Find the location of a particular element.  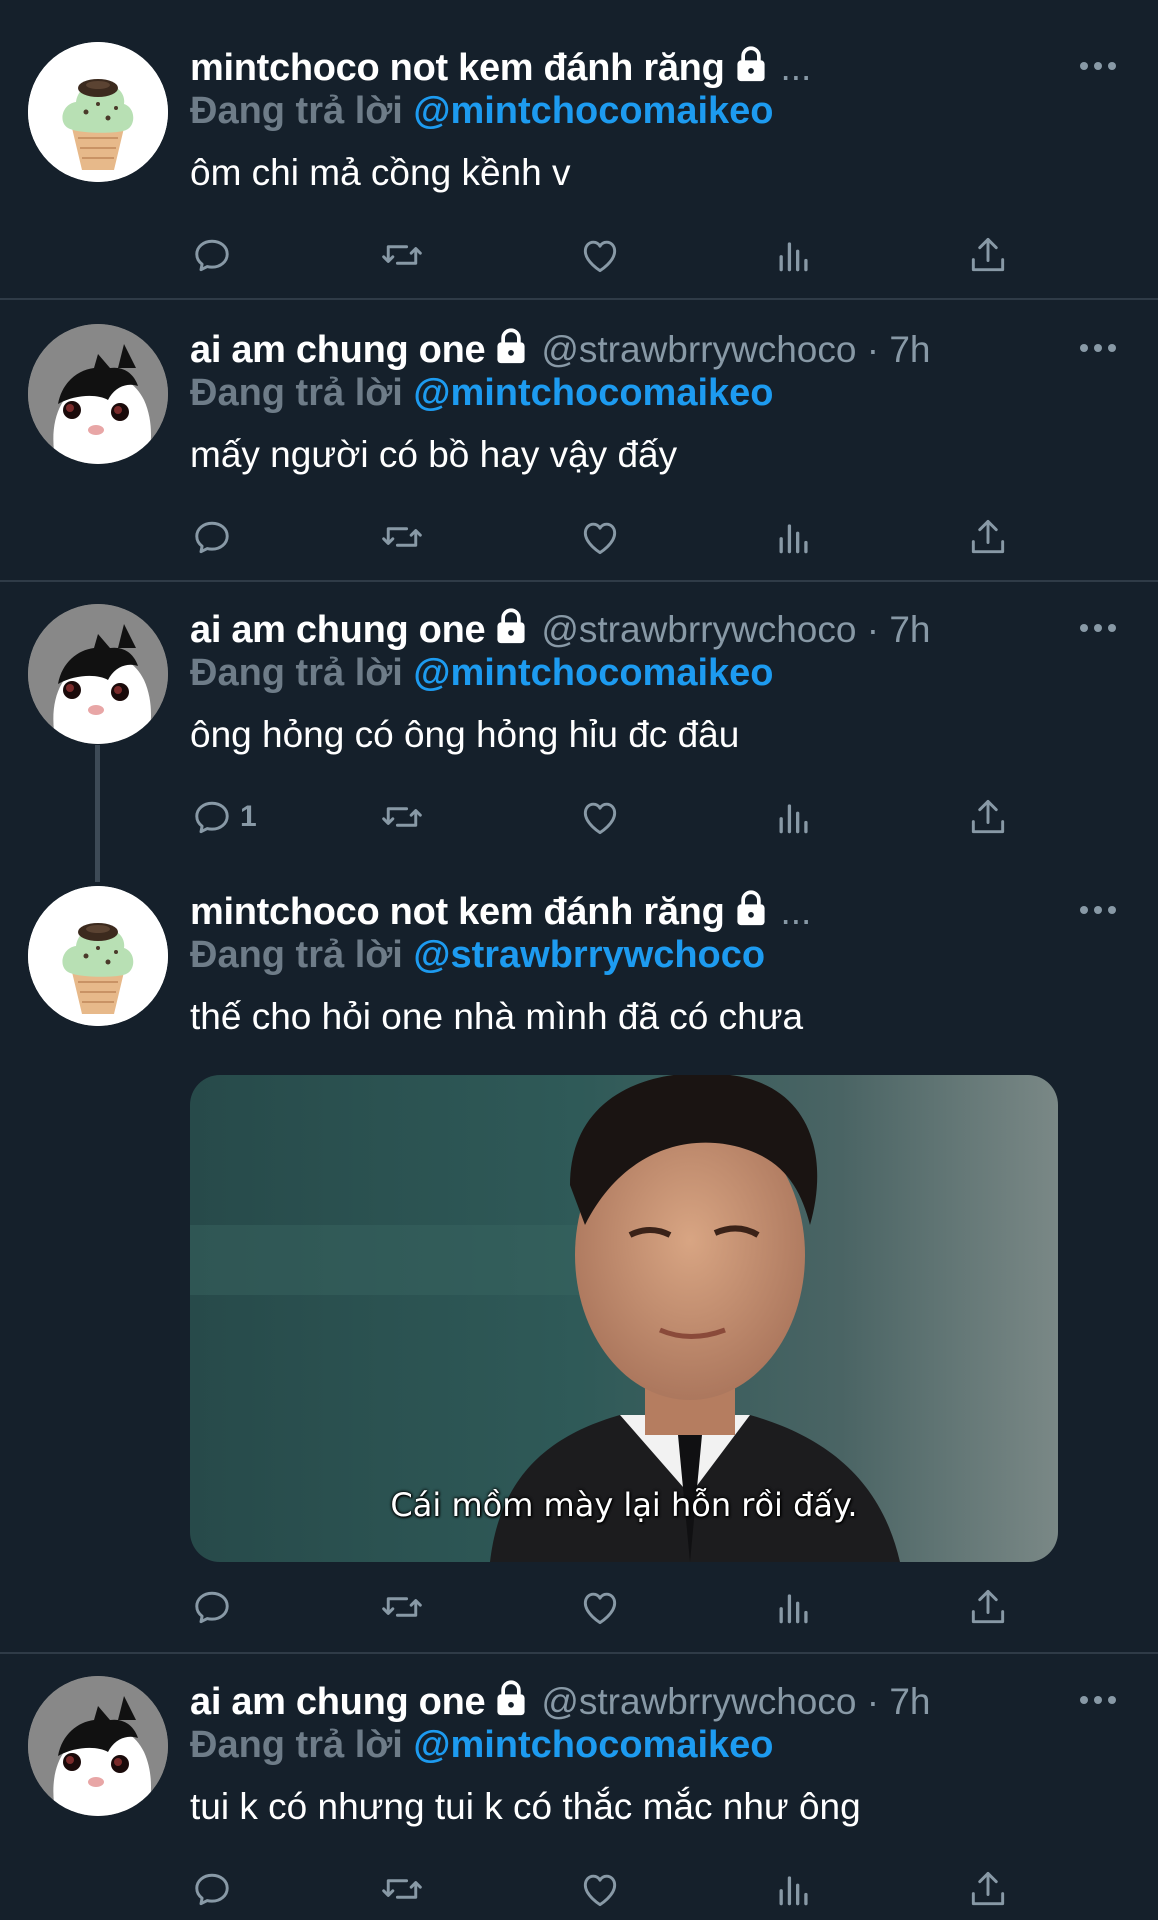

display-name: mintchoco not kem đánh răng is located at coordinates (457, 912).